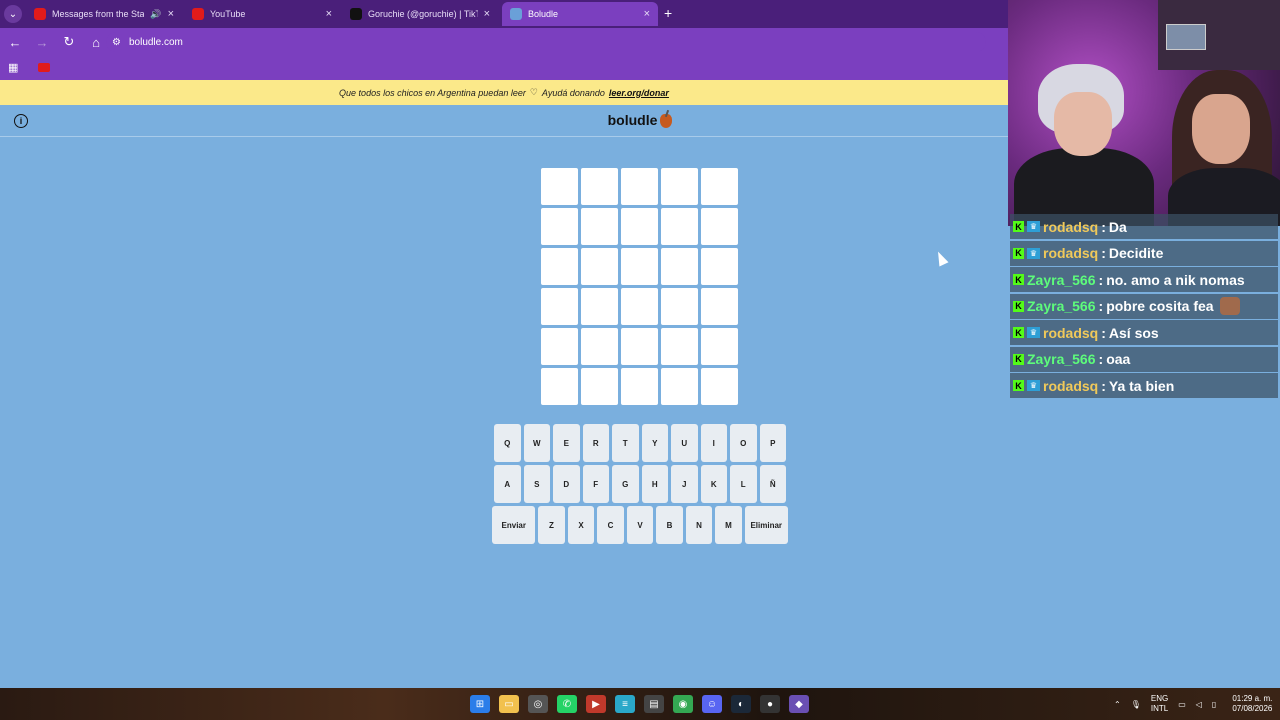  Describe the element at coordinates (13, 67) in the screenshot. I see `apps-grid-icon: ▦` at that location.